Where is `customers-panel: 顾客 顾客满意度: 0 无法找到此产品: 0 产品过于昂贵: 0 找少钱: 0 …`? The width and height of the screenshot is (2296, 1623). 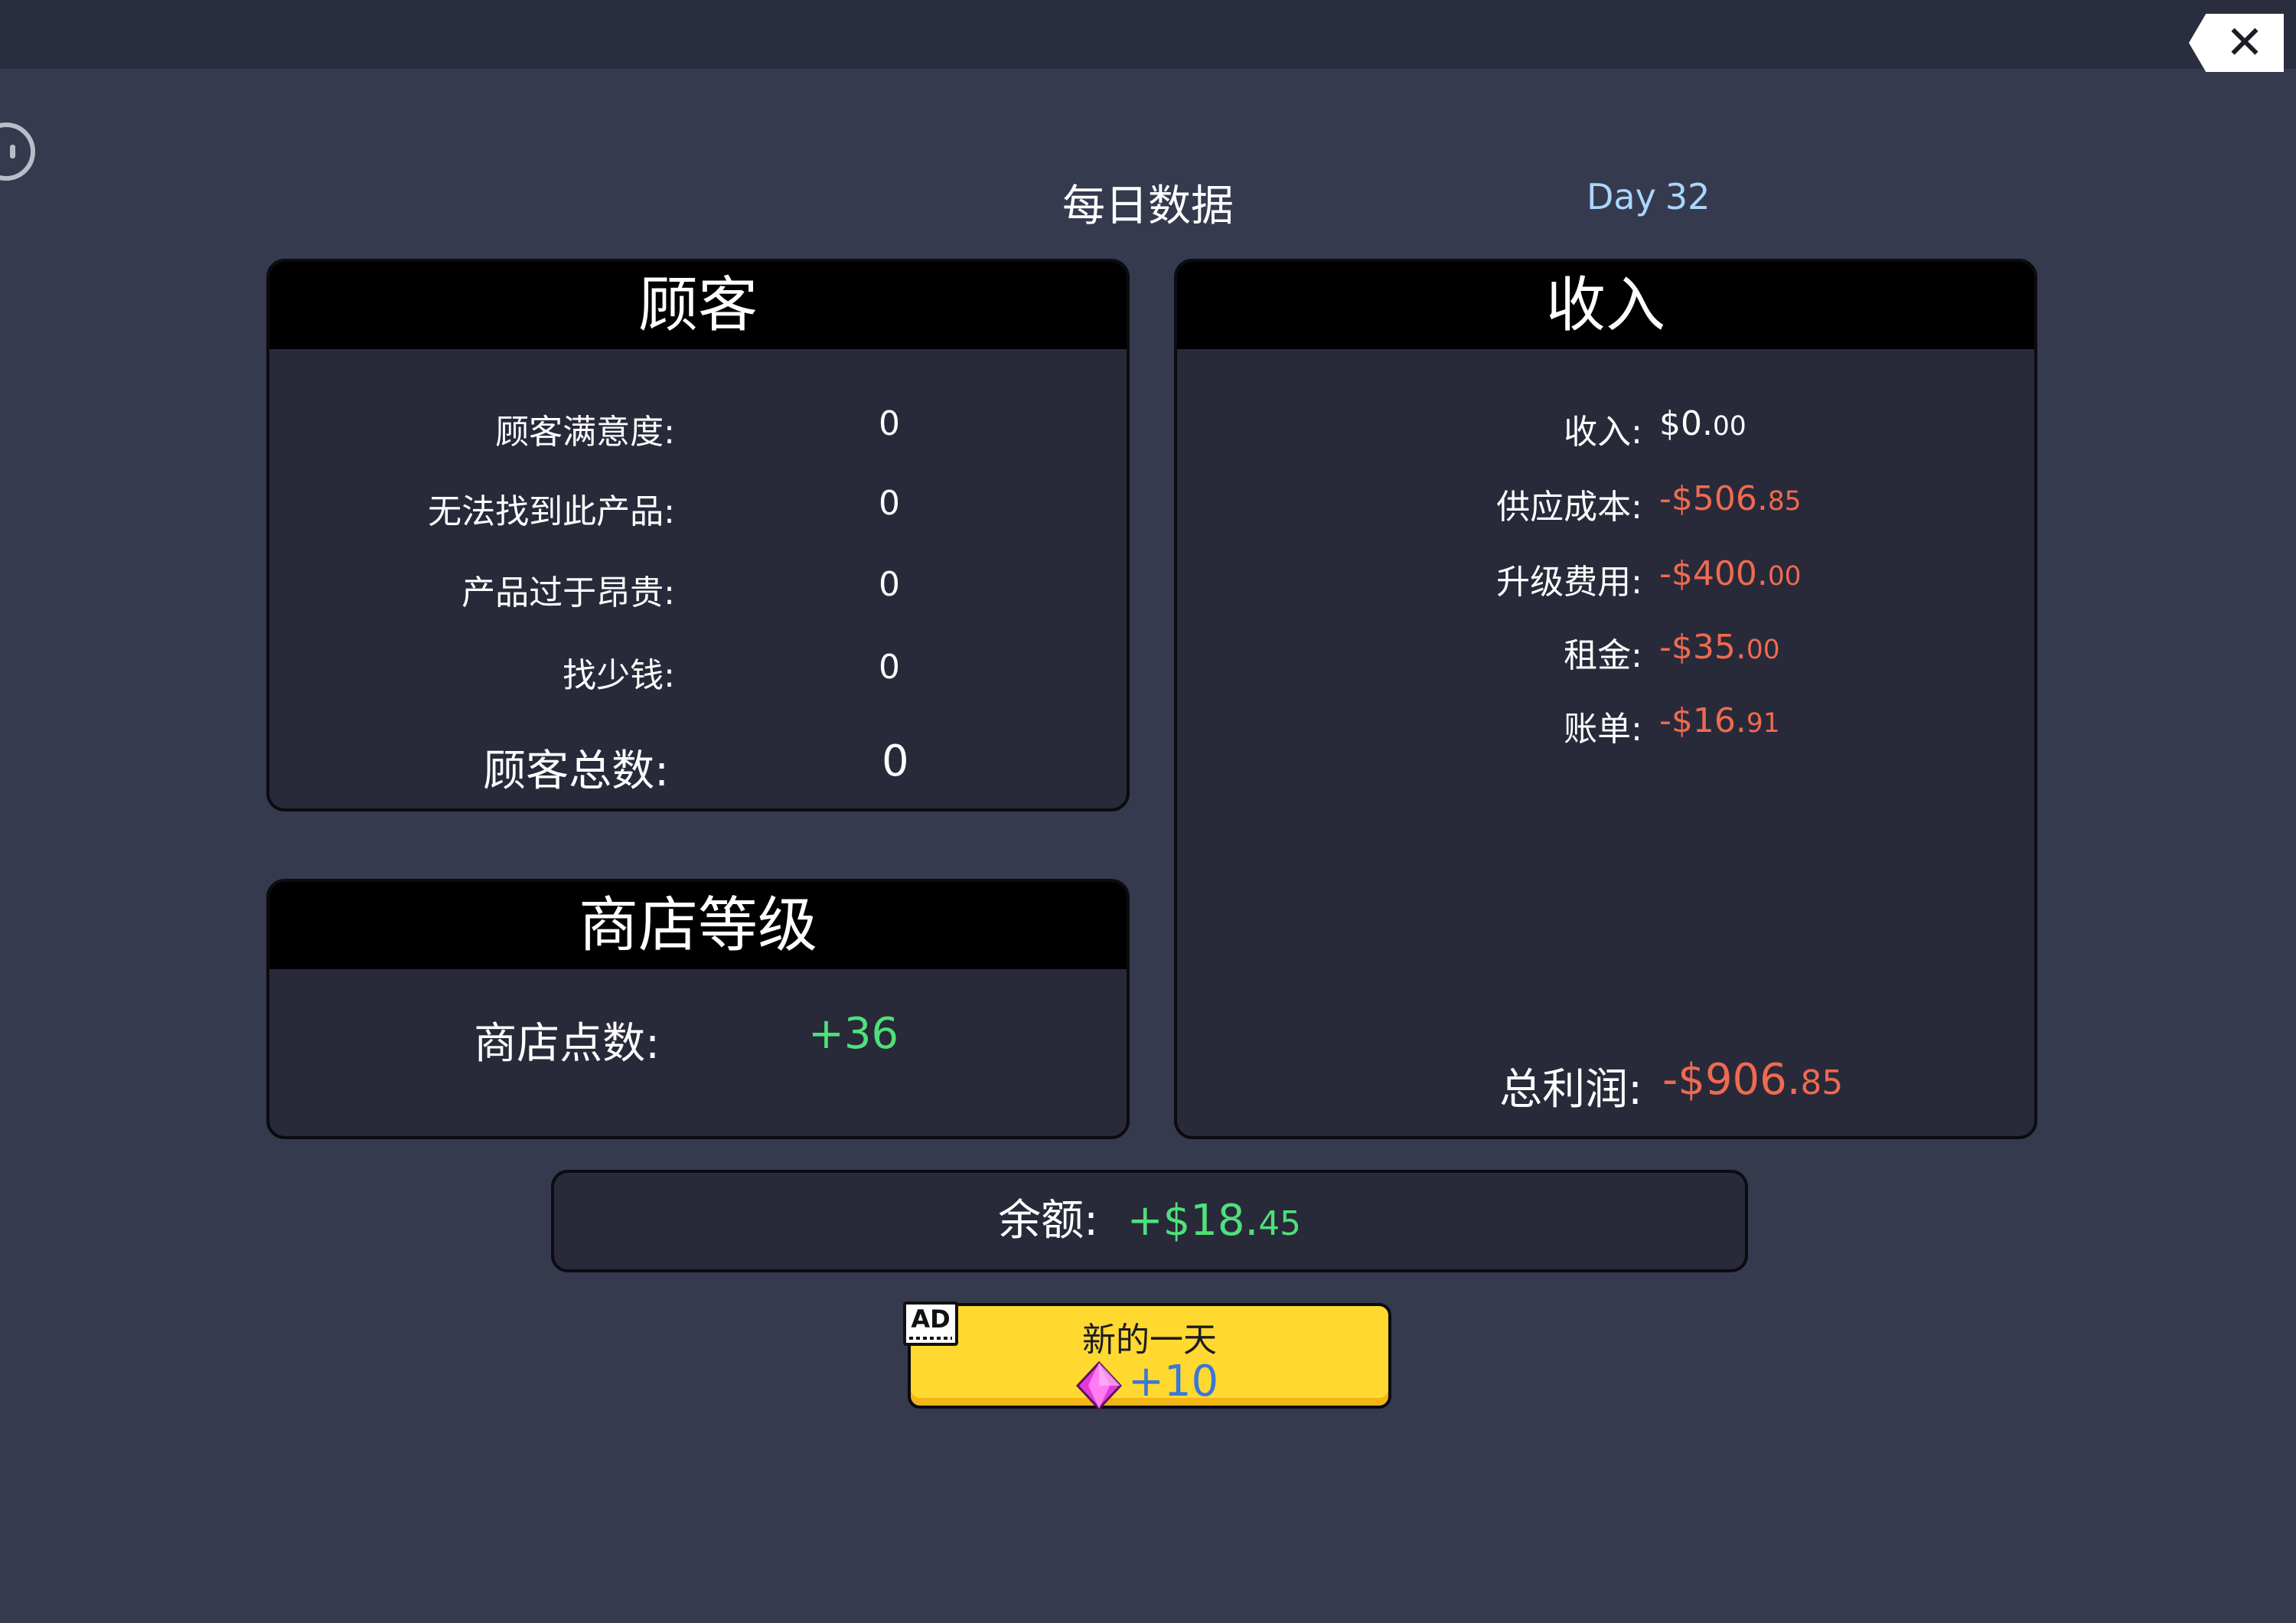 customers-panel: 顾客 顾客满意度: 0 无法找到此产品: 0 产品过于昂贵: 0 找少钱: 0 … is located at coordinates (698, 535).